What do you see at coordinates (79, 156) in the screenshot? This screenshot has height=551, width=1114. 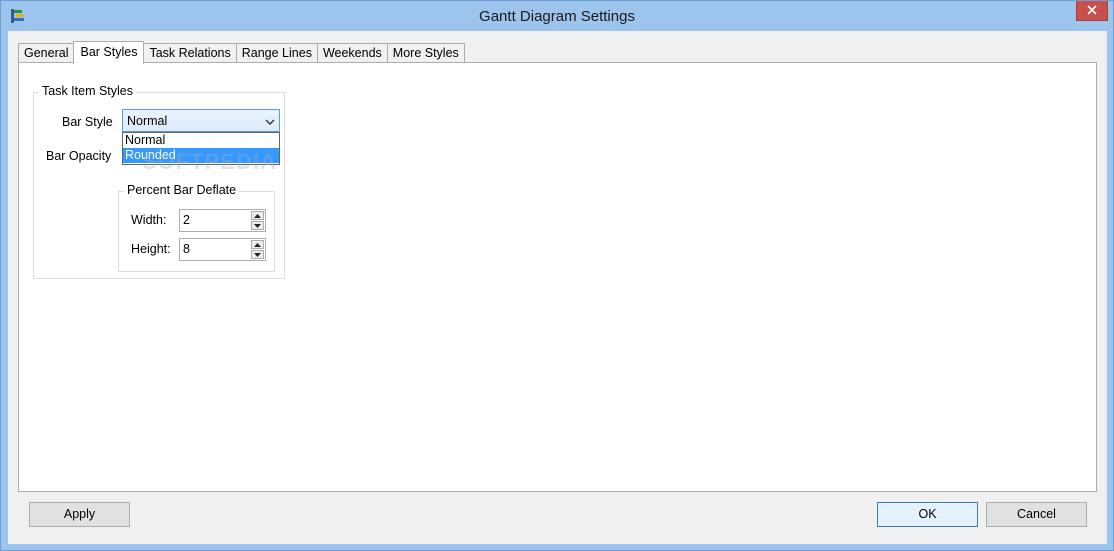 I see `bar-opacity-label: Bar Opacity` at bounding box center [79, 156].